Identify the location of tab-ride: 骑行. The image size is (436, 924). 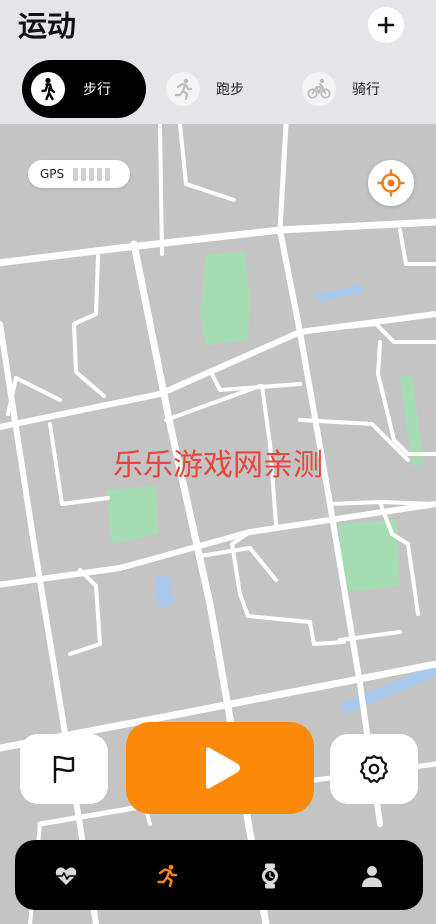
(341, 89).